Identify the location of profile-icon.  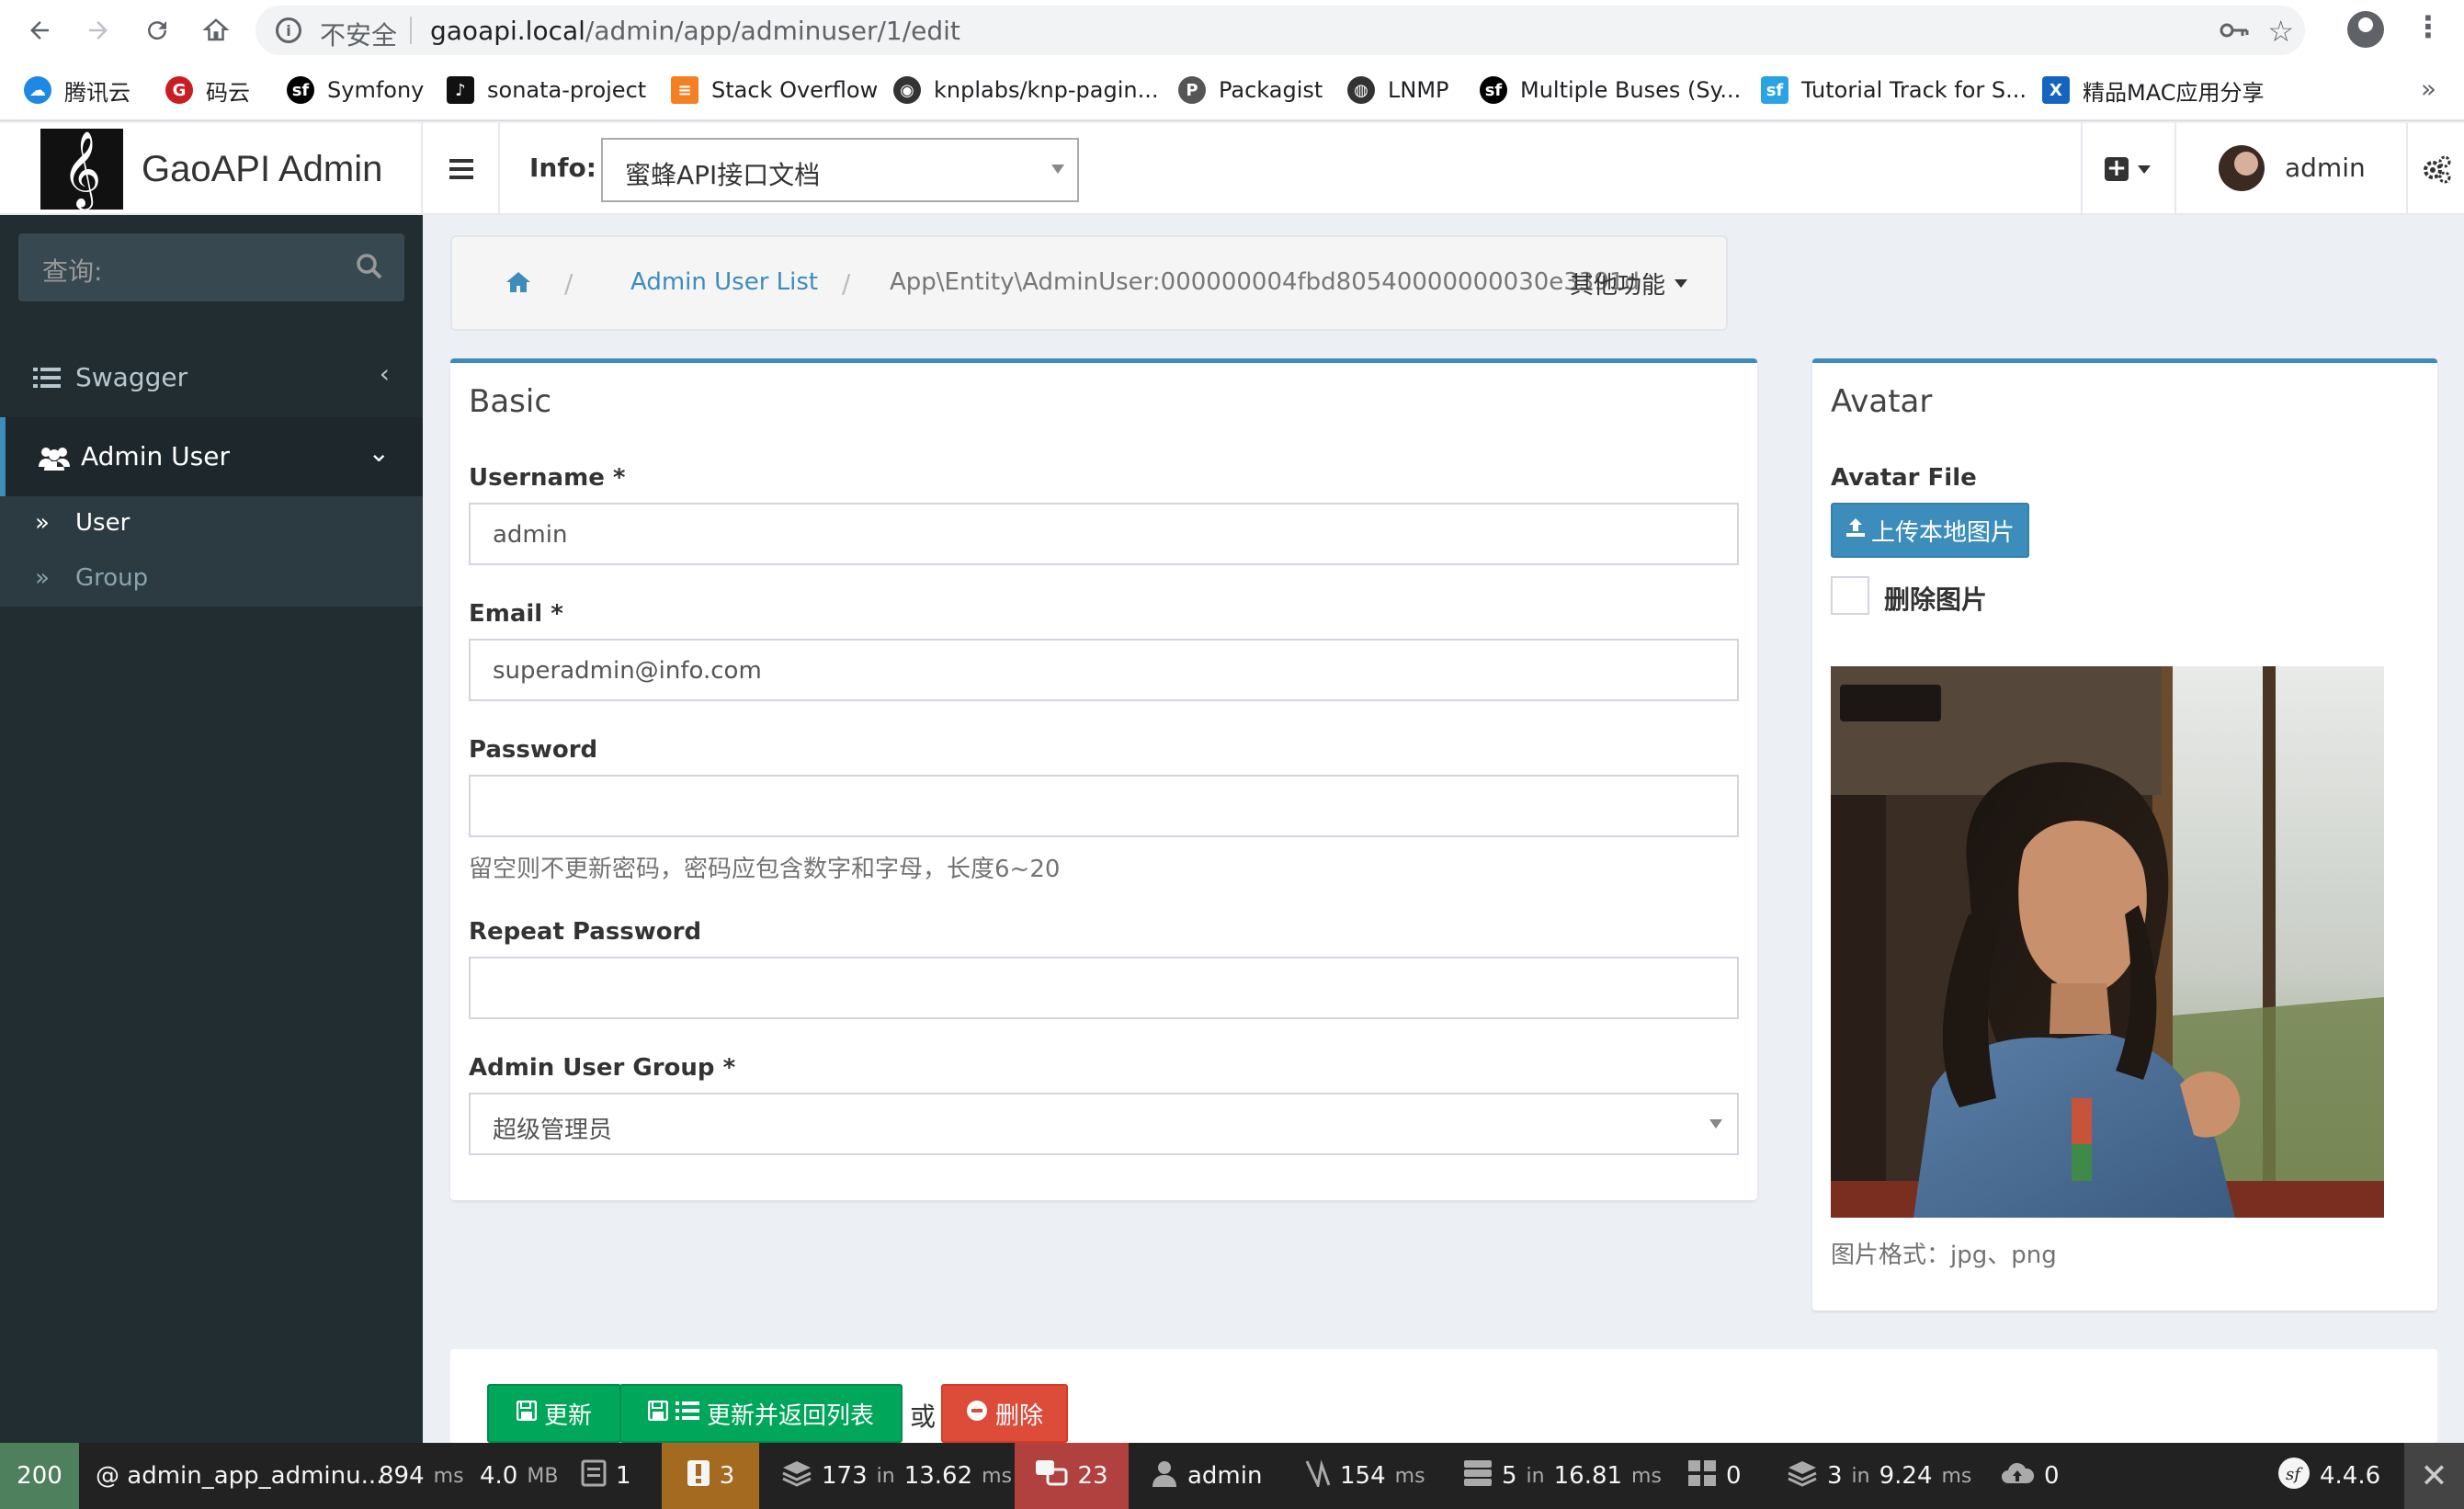
(2365, 29).